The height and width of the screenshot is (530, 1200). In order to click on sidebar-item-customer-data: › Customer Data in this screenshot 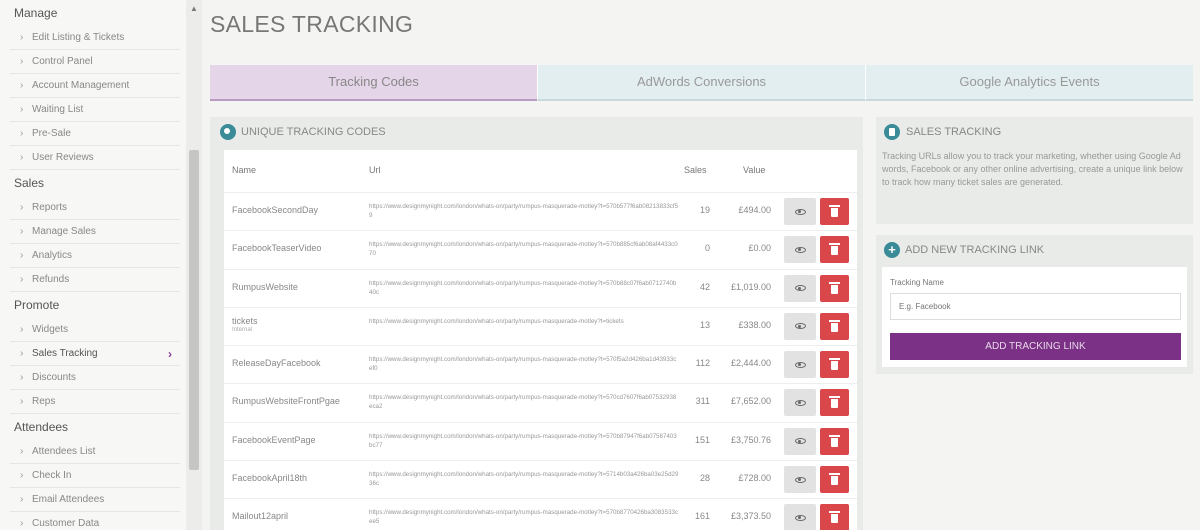, I will do `click(95, 521)`.